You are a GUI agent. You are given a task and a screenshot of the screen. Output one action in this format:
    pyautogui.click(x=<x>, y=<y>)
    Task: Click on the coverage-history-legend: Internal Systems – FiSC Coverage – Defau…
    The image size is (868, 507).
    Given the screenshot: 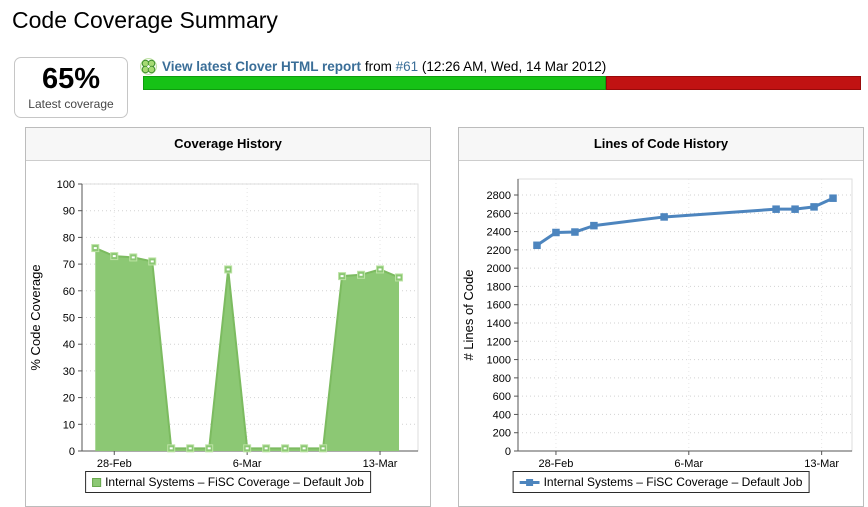 What is the action you would take?
    pyautogui.click(x=228, y=482)
    